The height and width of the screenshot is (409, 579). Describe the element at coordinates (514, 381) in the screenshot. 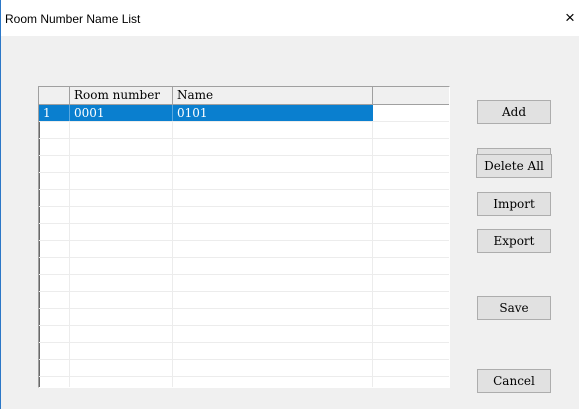

I see `cancel-button: Cancel` at that location.